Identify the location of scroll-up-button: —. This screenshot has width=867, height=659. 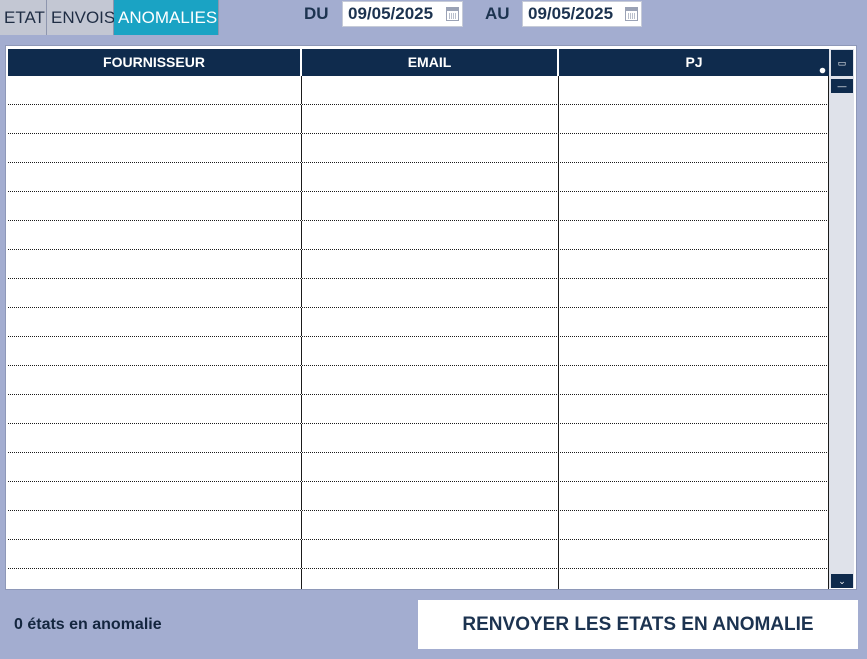
(842, 86).